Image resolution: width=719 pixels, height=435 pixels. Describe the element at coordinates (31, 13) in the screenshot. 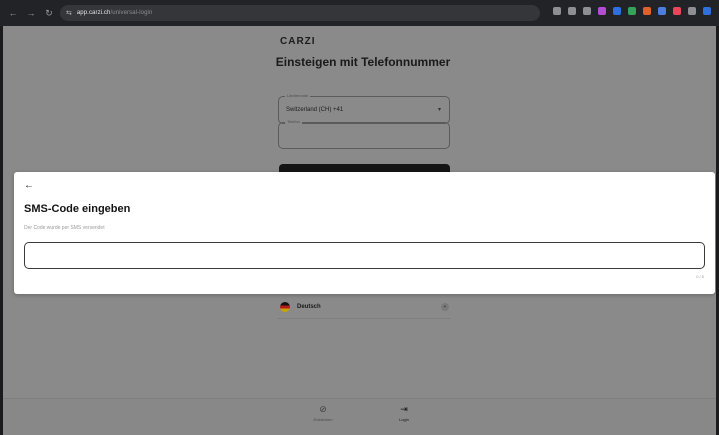

I see `forward-icon: →` at that location.